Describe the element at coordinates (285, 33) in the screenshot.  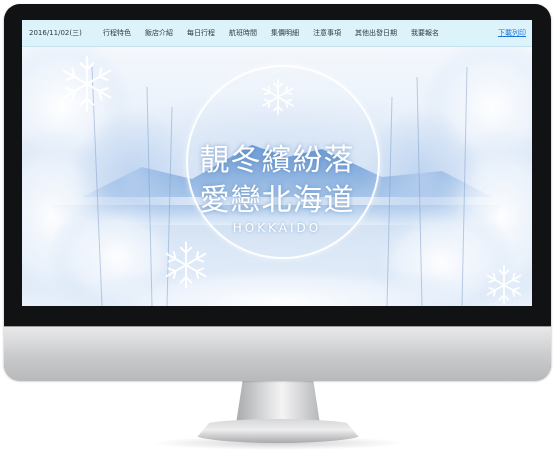
I see `nav-item-price-details: 集價明細` at that location.